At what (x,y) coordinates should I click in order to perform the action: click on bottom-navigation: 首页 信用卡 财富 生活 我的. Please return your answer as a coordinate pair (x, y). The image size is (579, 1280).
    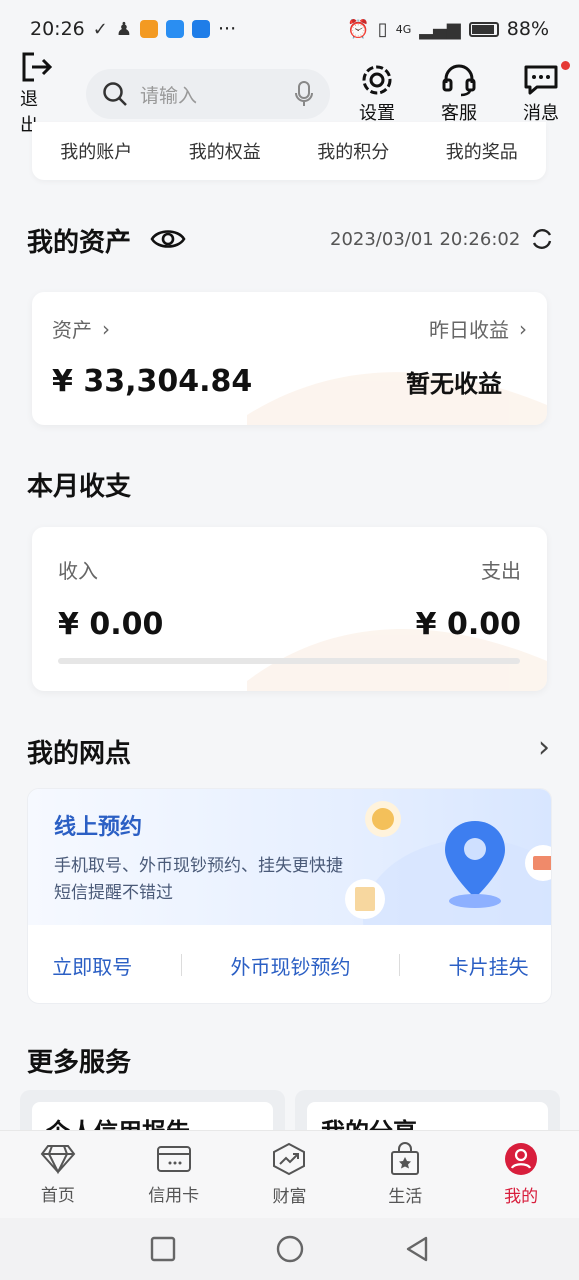
    Looking at the image, I should click on (289, 1174).